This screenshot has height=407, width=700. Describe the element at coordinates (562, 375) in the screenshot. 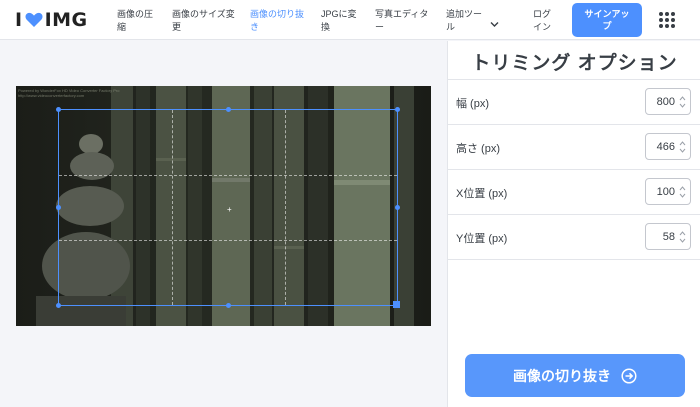

I see `crop-button-label: 画像の切り抜き` at that location.